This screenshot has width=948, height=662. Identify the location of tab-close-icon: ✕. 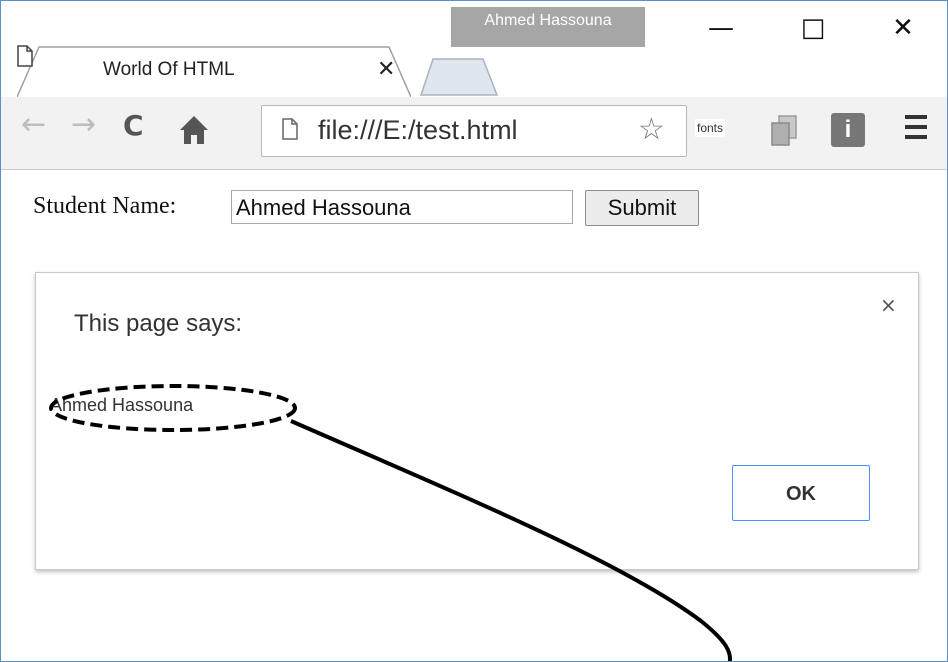
(386, 69).